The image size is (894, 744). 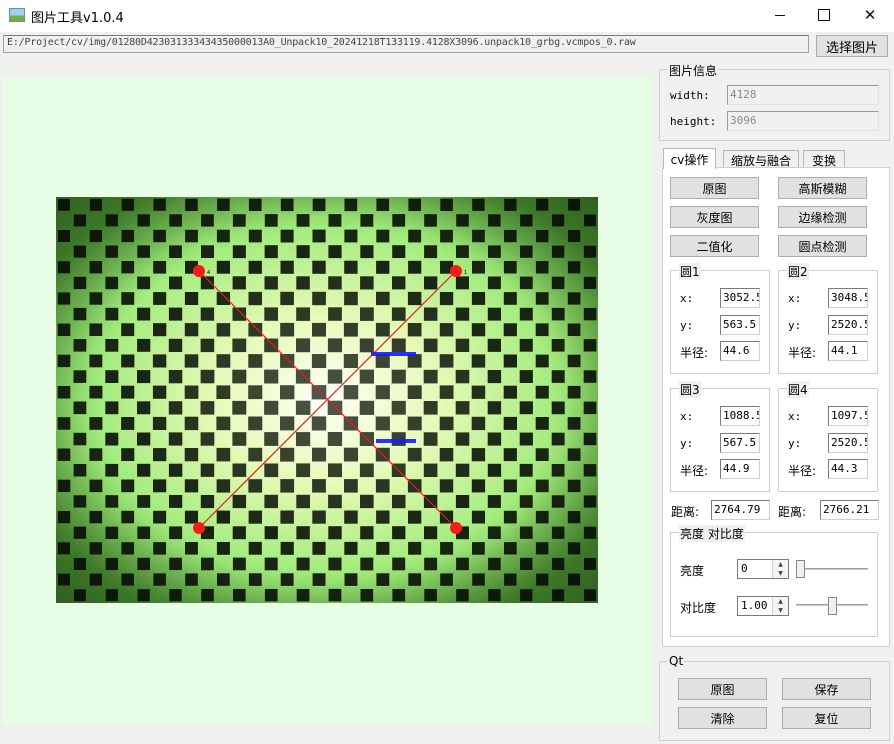 I want to click on brightness-contrast-group: 亮度 对比度, so click(x=774, y=581).